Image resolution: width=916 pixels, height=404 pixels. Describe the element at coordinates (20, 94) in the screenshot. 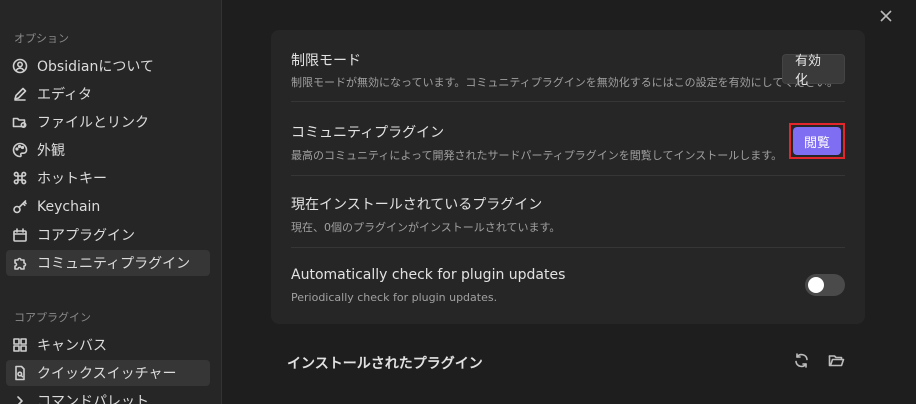

I see `pencil-icon` at that location.